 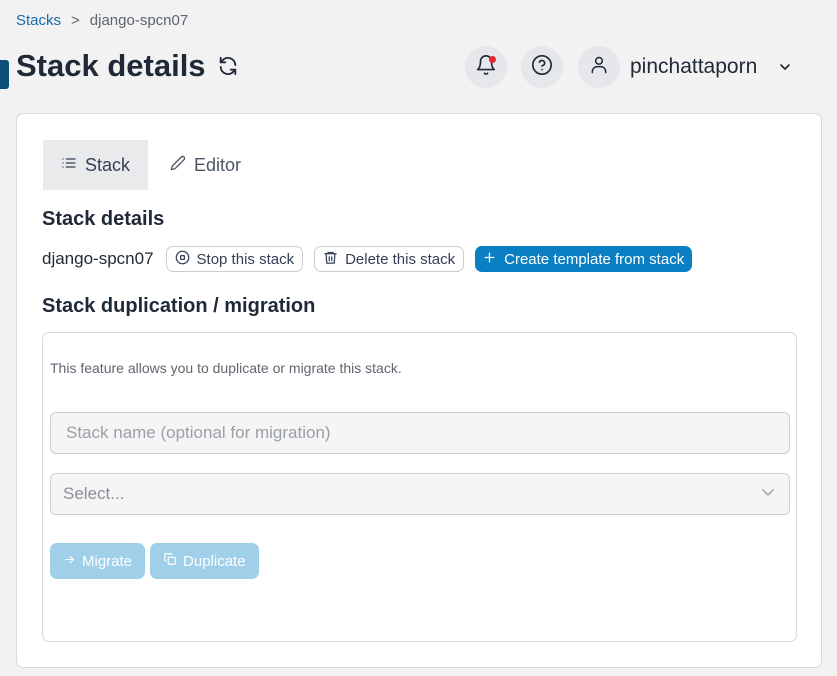 I want to click on notification-dot, so click(x=492, y=59).